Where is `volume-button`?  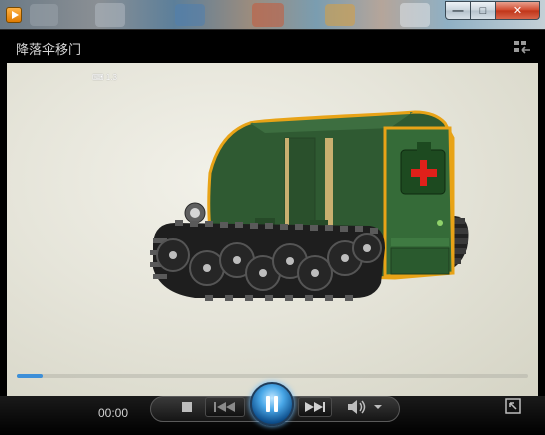
volume-button is located at coordinates (357, 407).